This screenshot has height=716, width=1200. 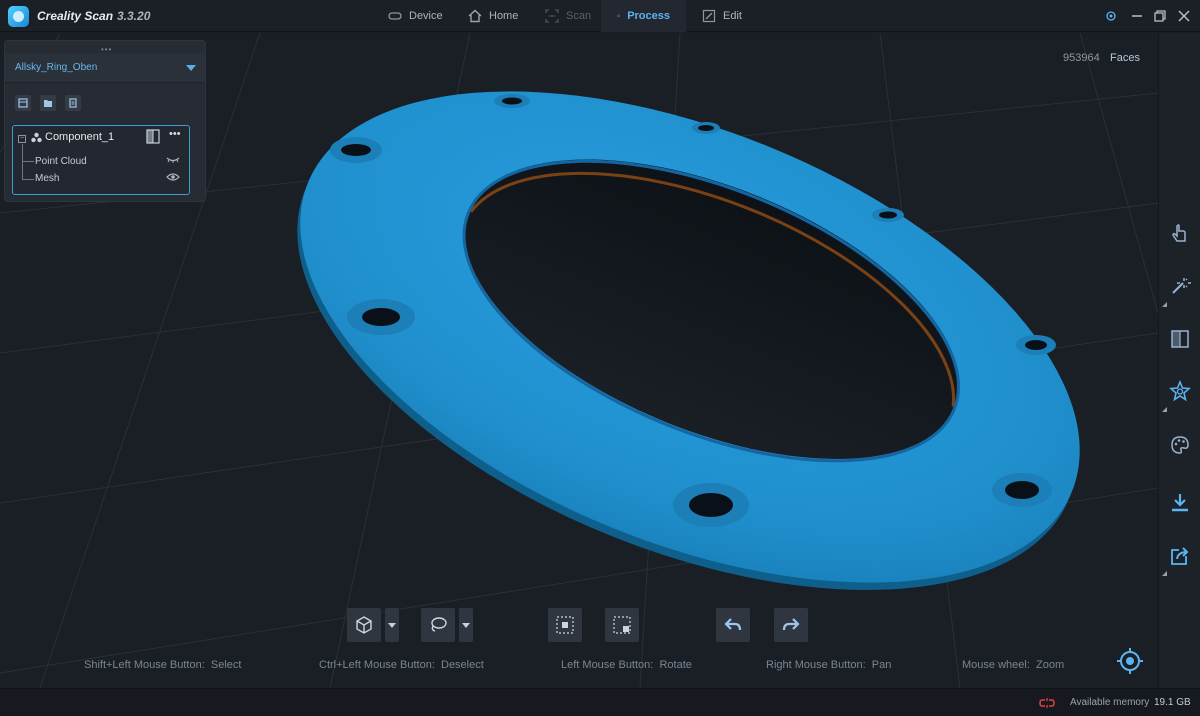 I want to click on project-name: Allsky_Ring_Oben, so click(x=56, y=67).